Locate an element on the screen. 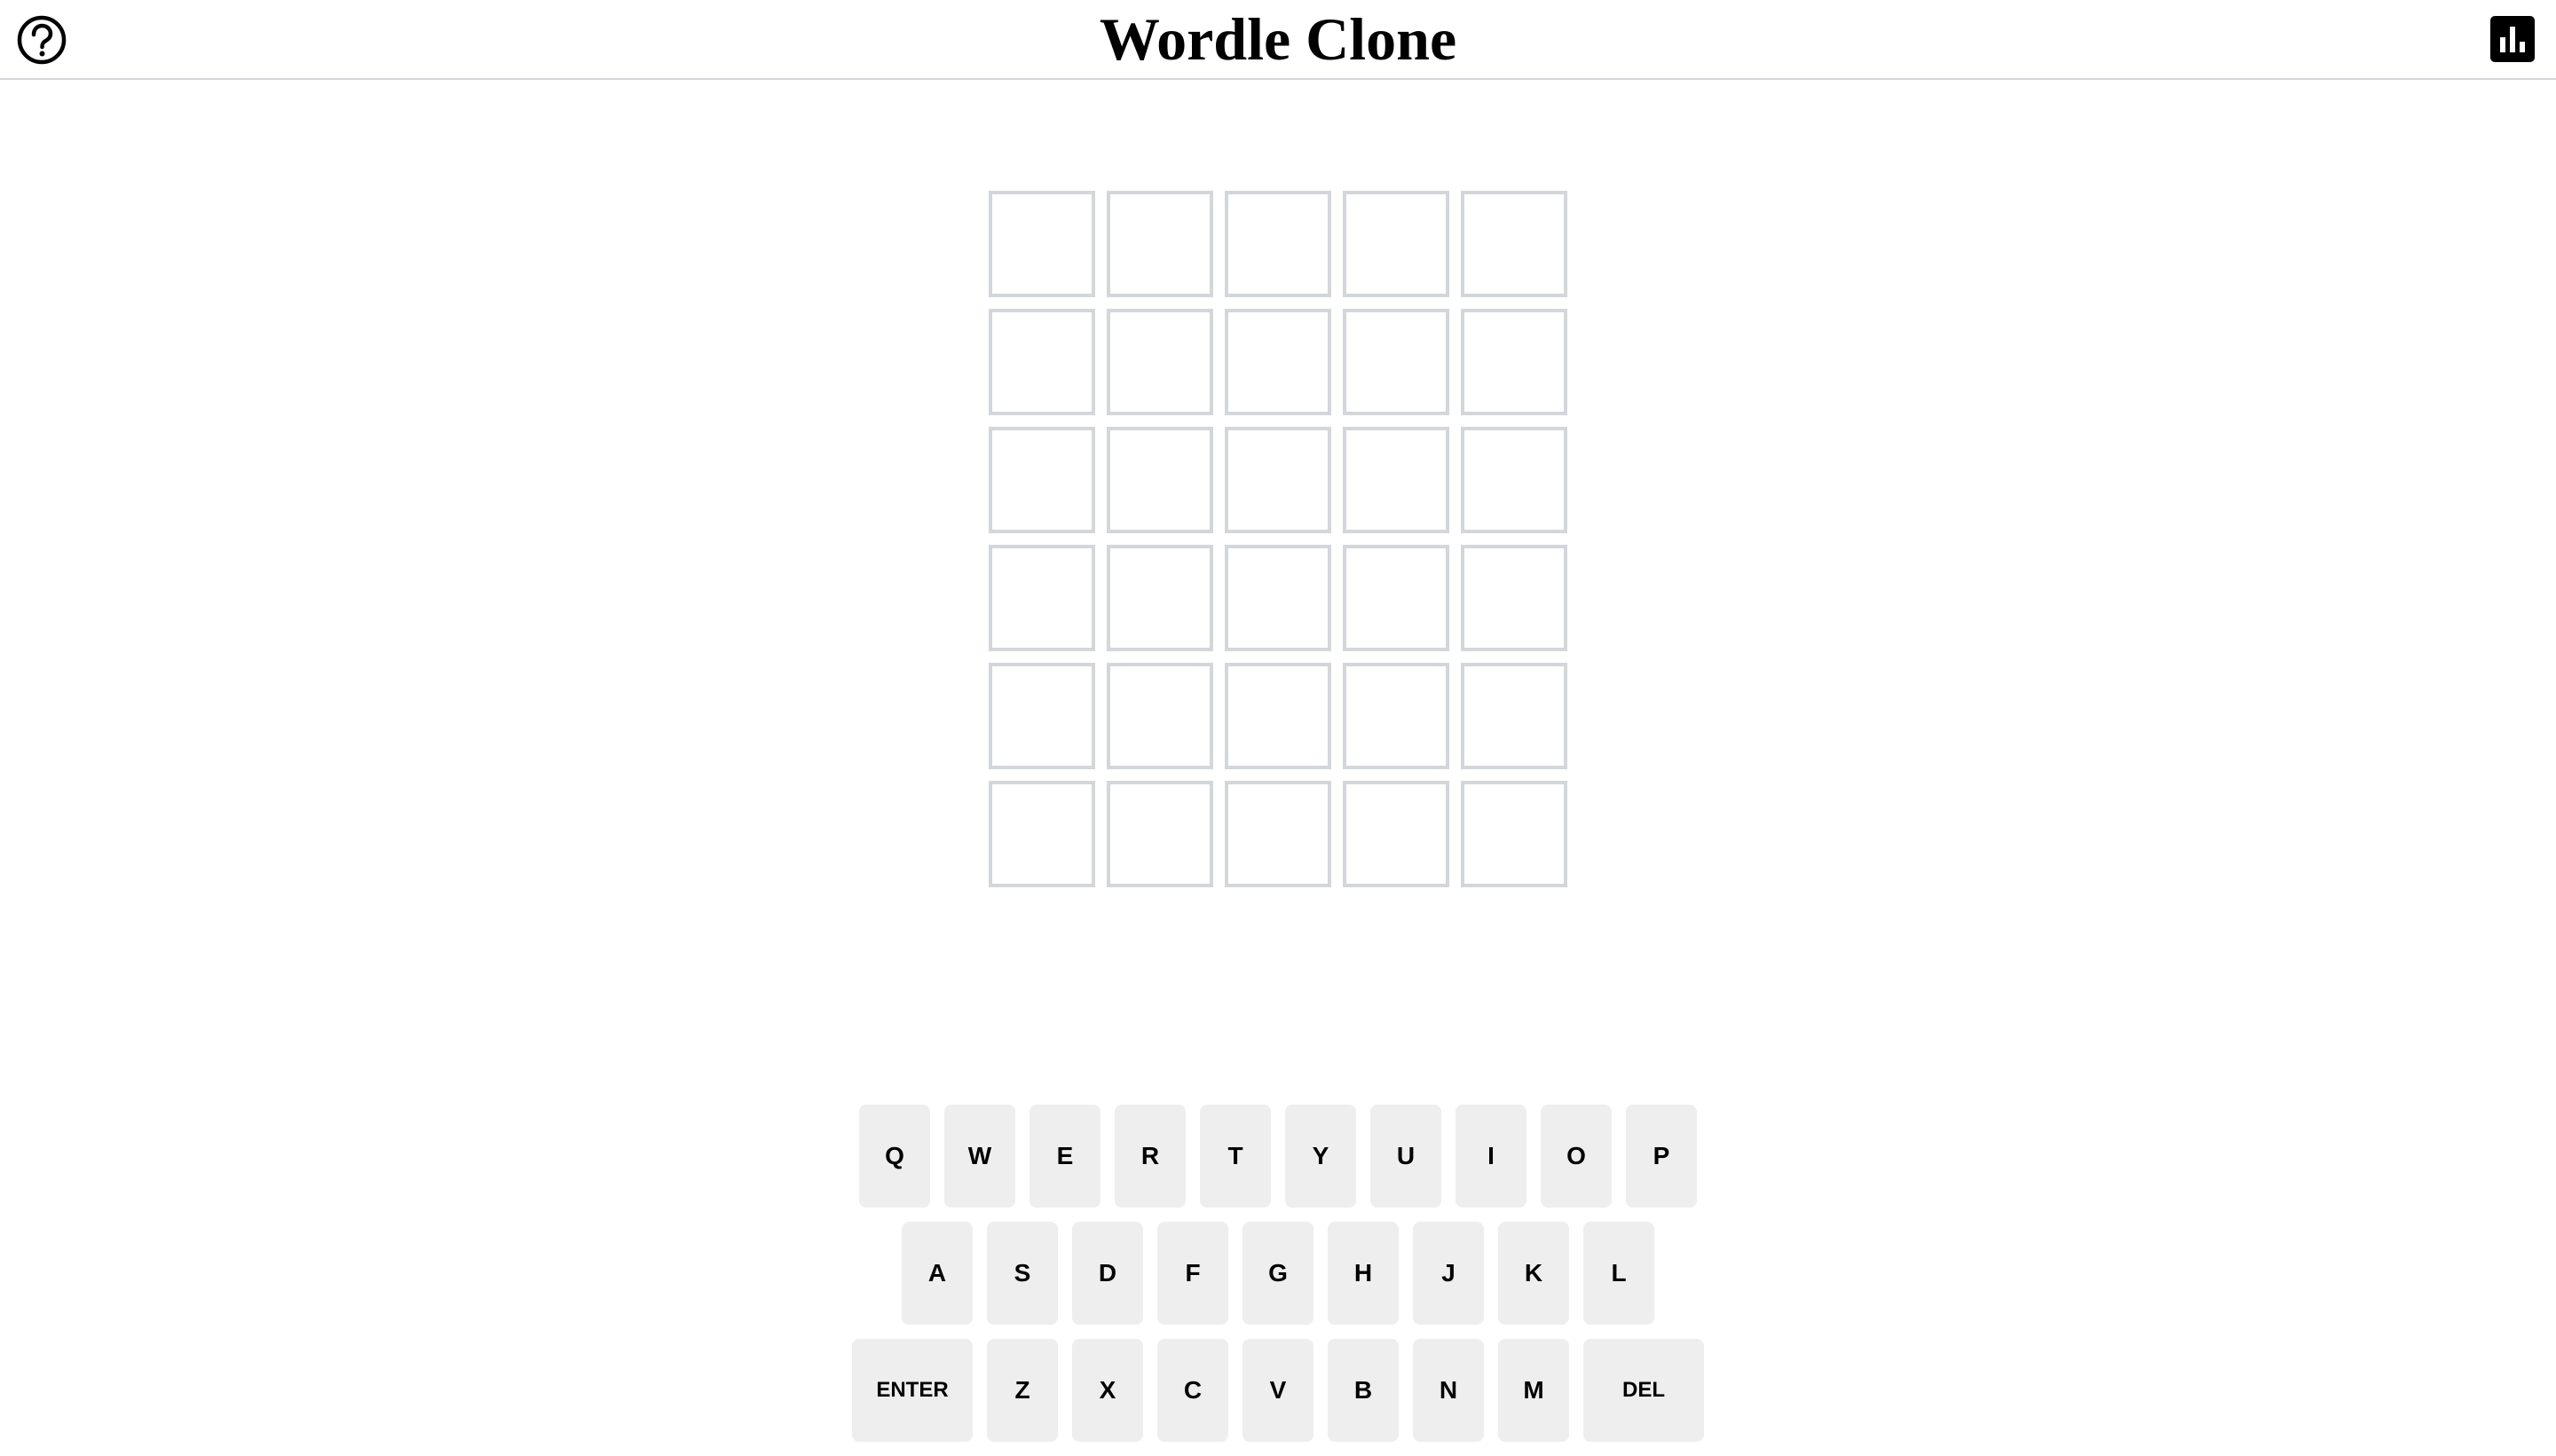 The width and height of the screenshot is (2556, 1456). key-e: E is located at coordinates (1065, 1156).